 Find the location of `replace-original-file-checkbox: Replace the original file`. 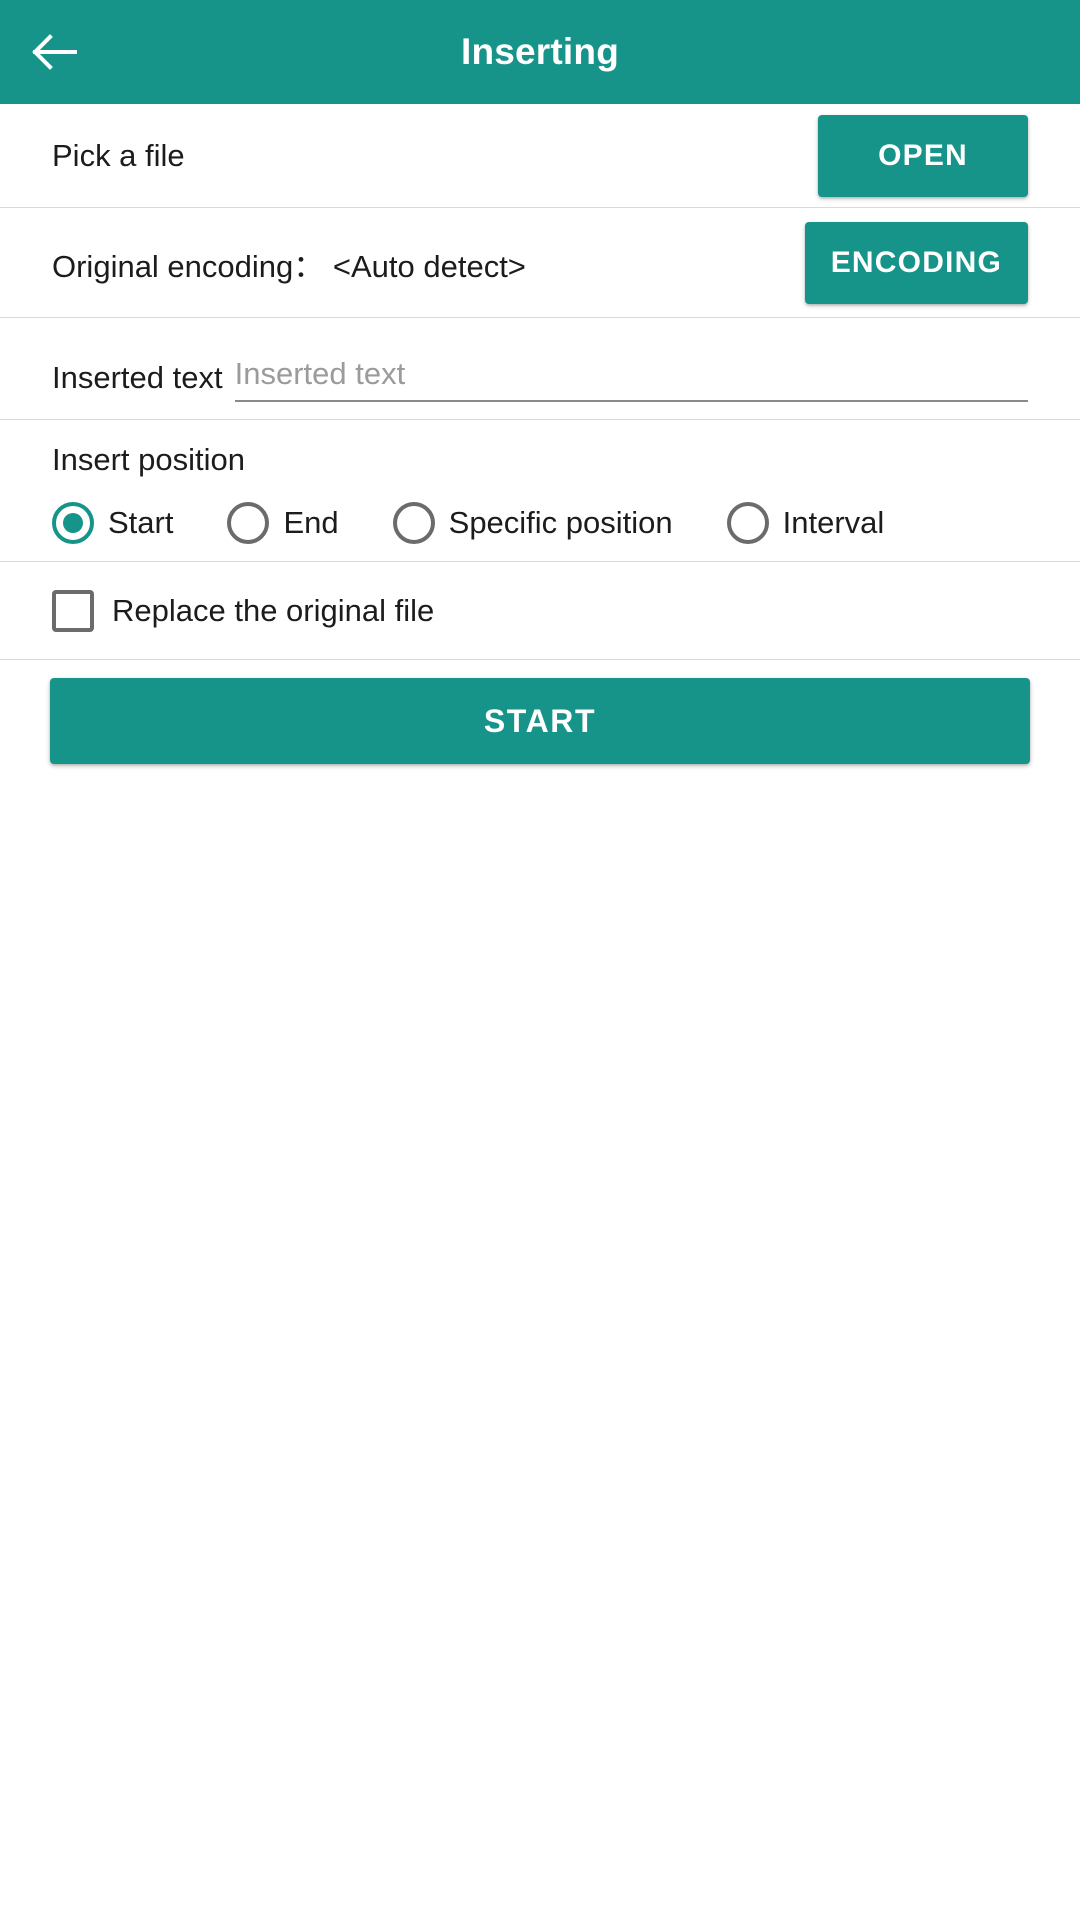

replace-original-file-checkbox: Replace the original file is located at coordinates (243, 611).